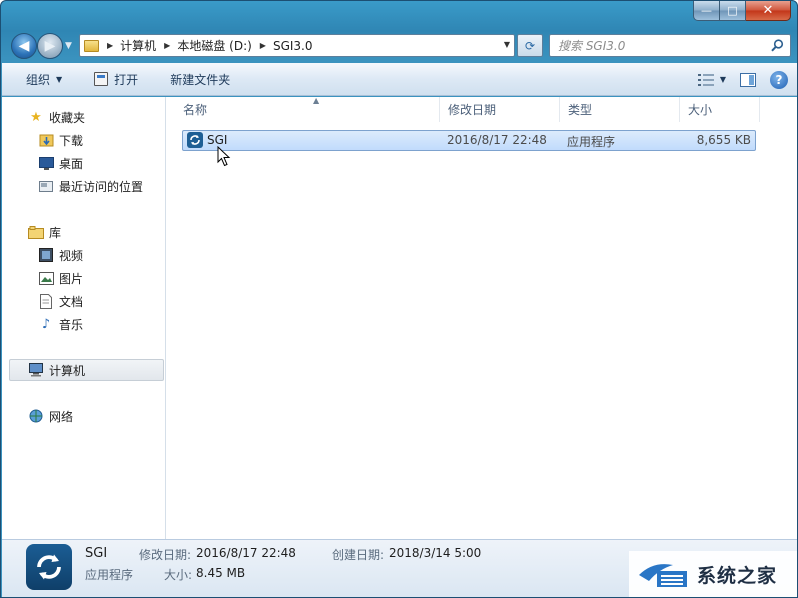  Describe the element at coordinates (138, 45) in the screenshot. I see `breadcrumb-computer: 计算机` at that location.